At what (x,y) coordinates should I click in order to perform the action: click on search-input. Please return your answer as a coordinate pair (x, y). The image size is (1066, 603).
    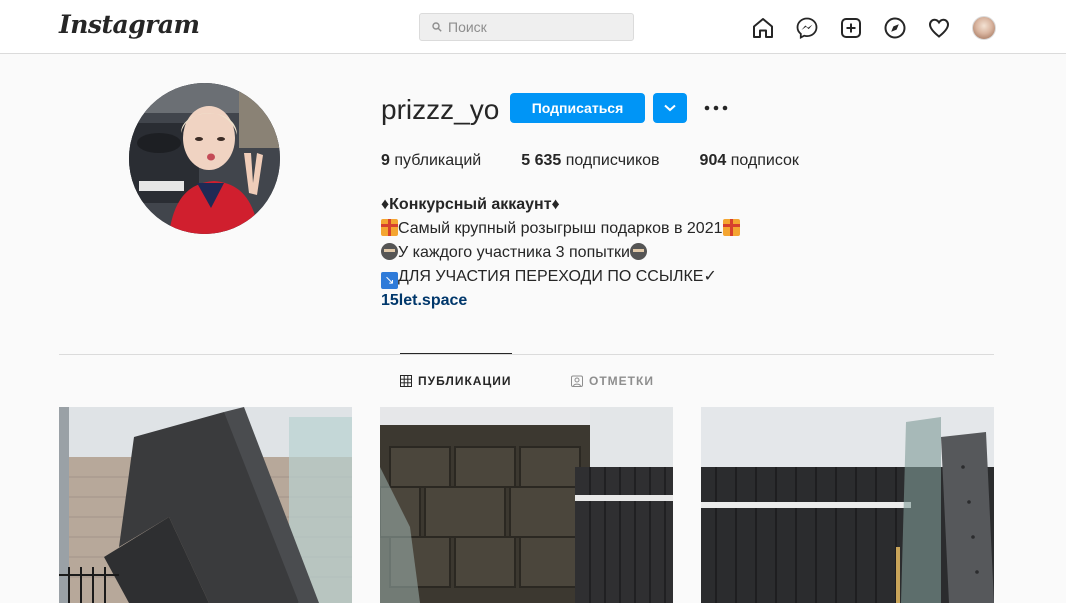
    Looking at the image, I should click on (533, 27).